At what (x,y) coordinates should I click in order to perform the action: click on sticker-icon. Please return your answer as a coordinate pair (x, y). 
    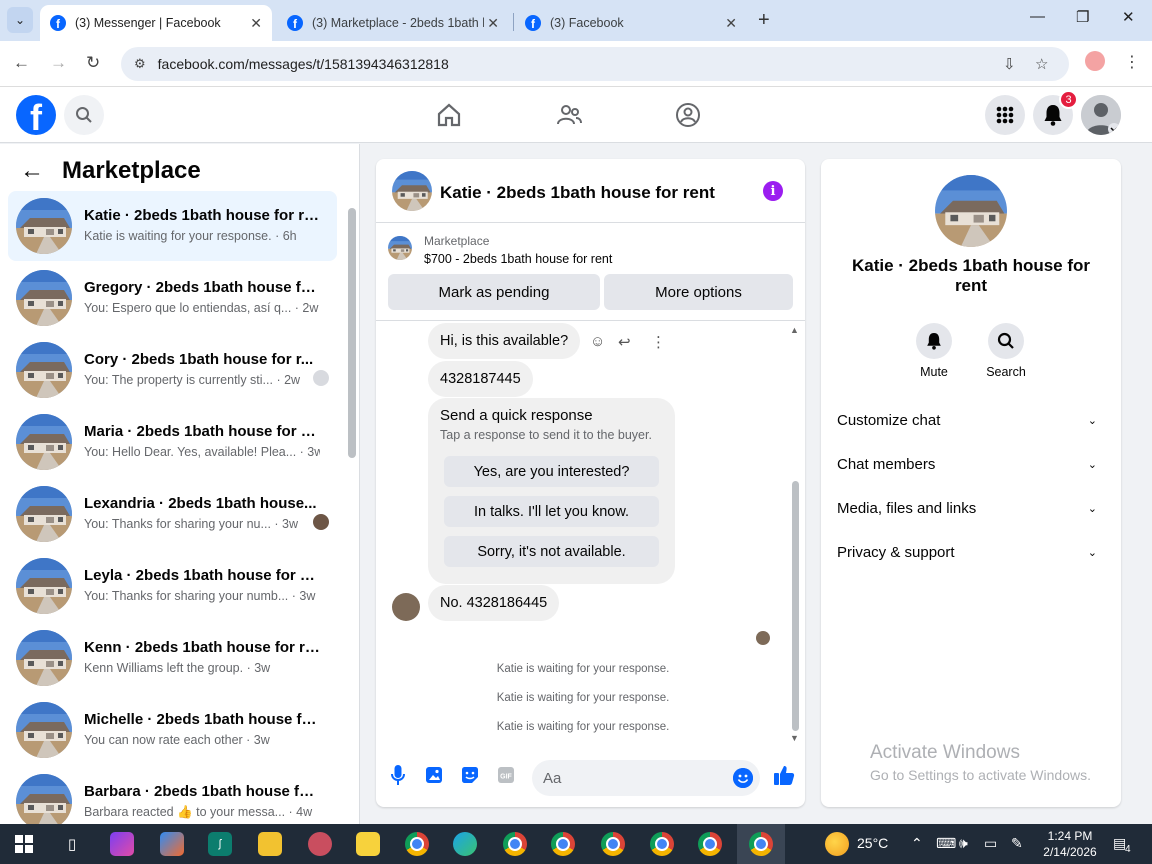
    Looking at the image, I should click on (470, 775).